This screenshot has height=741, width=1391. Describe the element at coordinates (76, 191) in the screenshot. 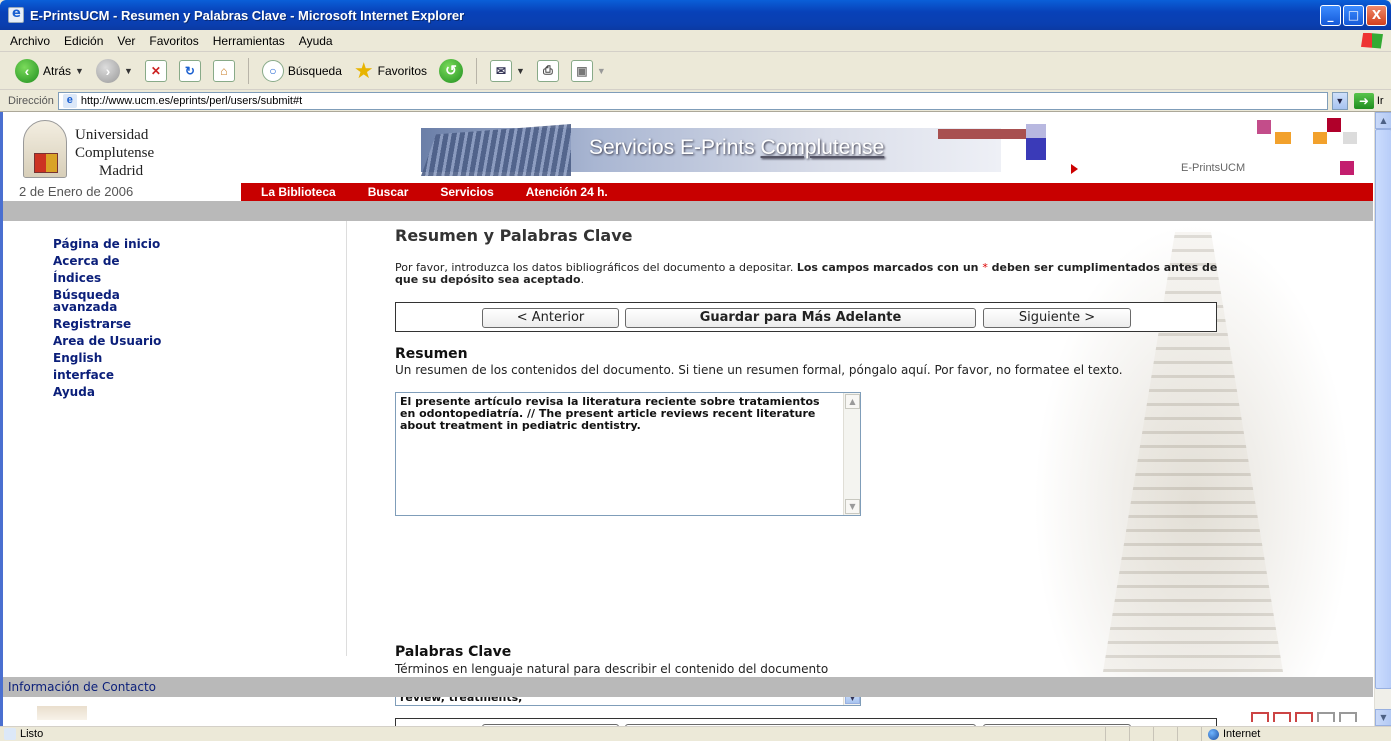

I see `current-date: 2 de Enero de 2006` at that location.